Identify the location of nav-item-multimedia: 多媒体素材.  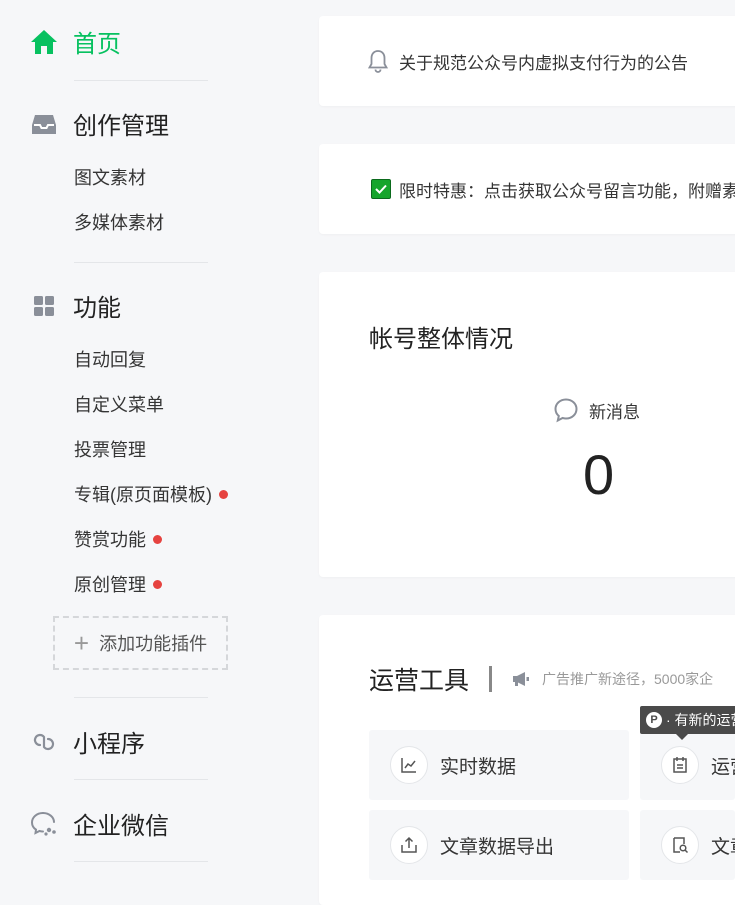
(119, 222).